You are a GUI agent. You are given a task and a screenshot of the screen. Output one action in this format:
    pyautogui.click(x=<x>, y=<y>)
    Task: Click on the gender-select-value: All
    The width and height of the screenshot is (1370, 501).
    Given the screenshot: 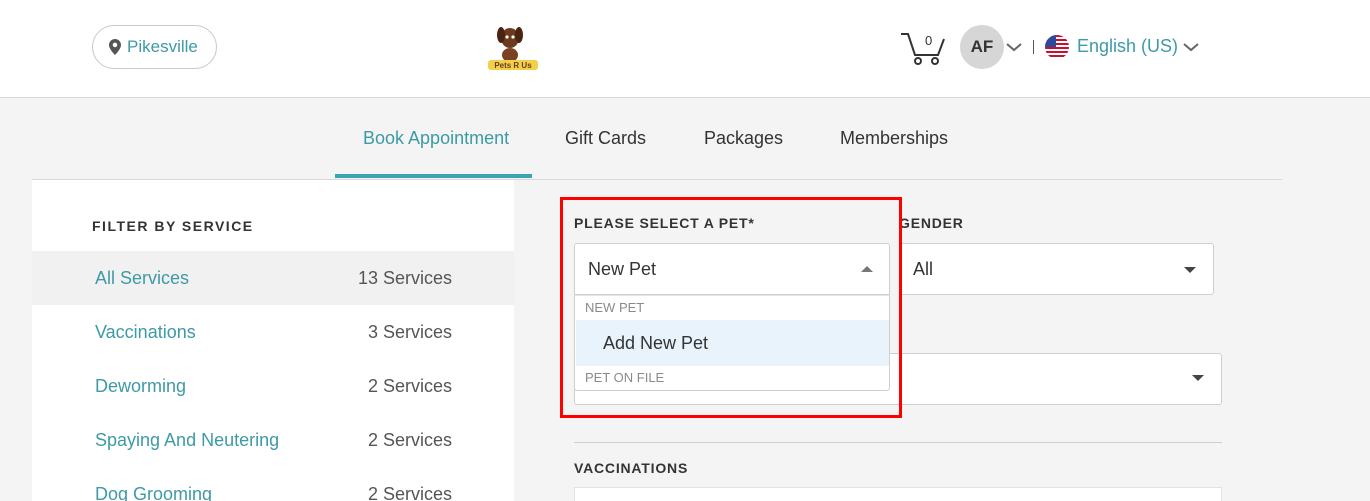 What is the action you would take?
    pyautogui.click(x=923, y=268)
    